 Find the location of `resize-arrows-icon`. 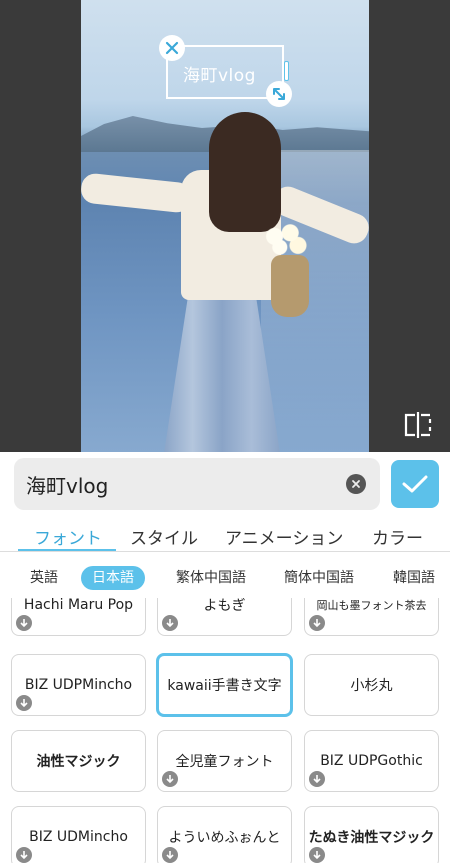

resize-arrows-icon is located at coordinates (279, 94).